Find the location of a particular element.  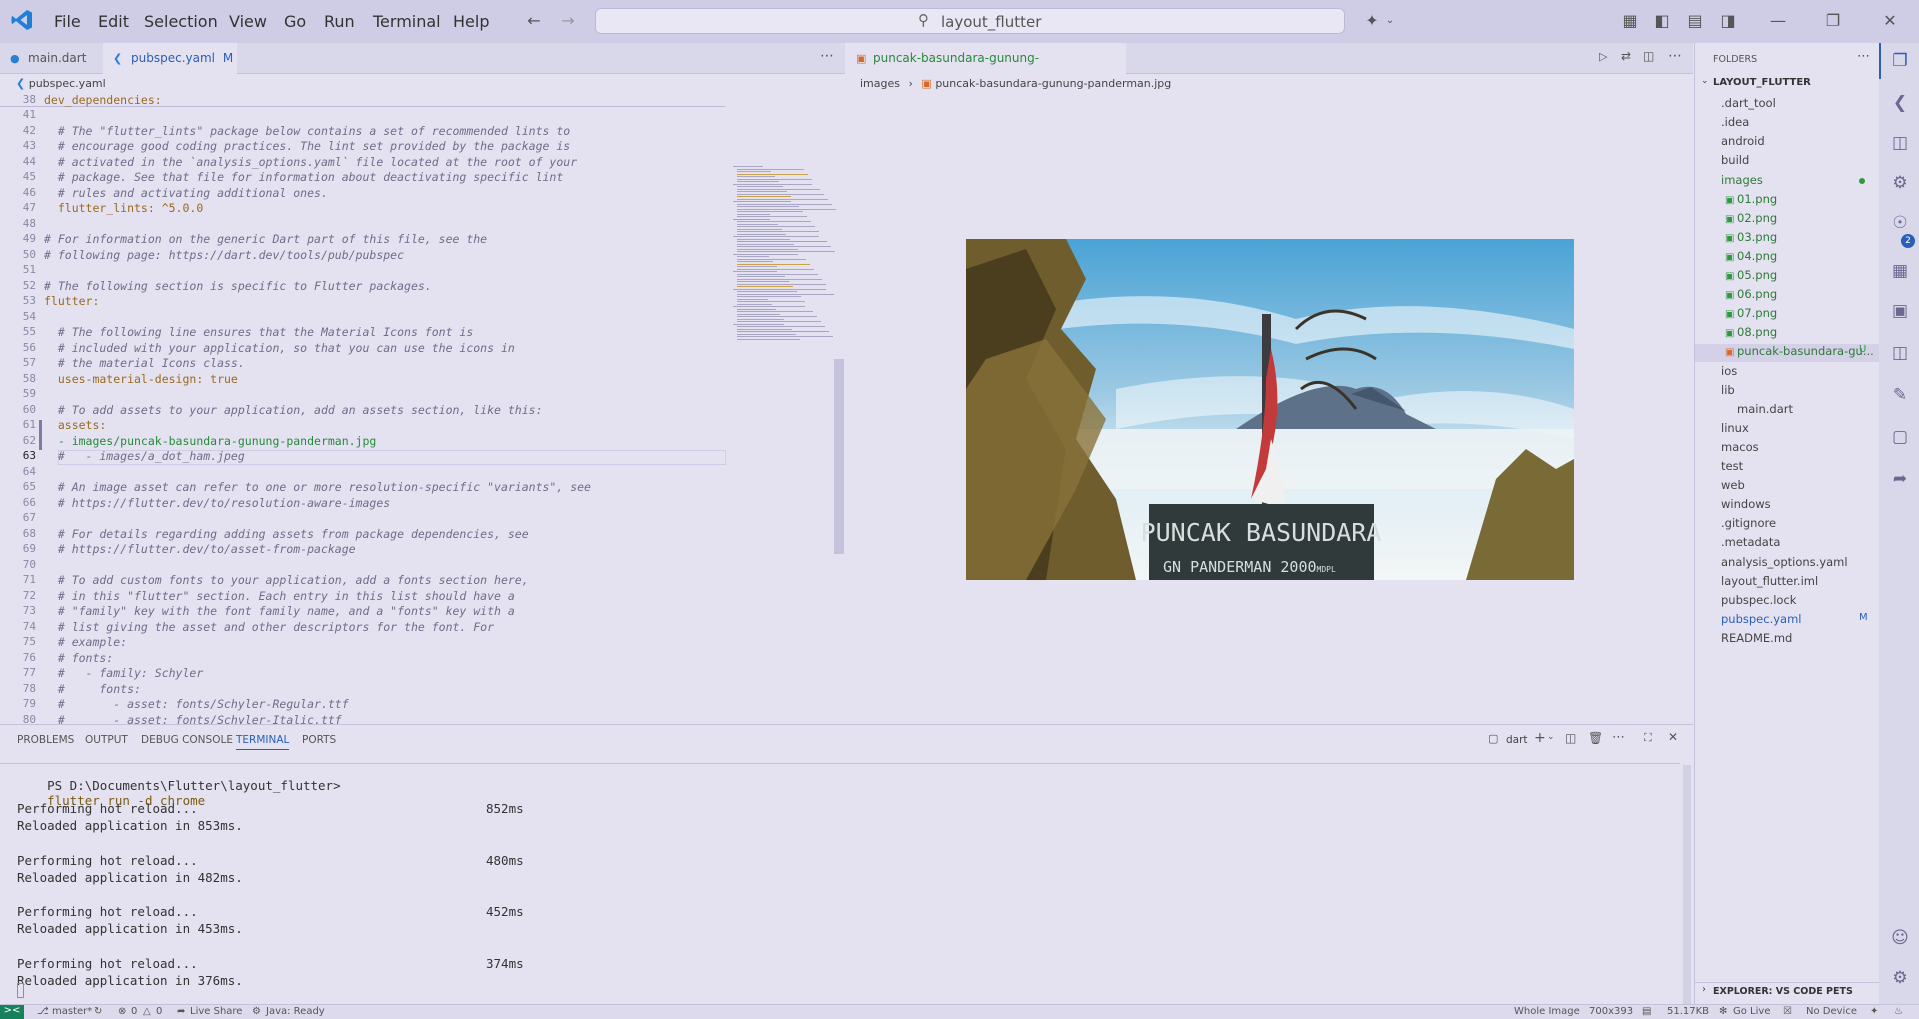

explorer-item: ▣ 01.png is located at coordinates (1751, 199).